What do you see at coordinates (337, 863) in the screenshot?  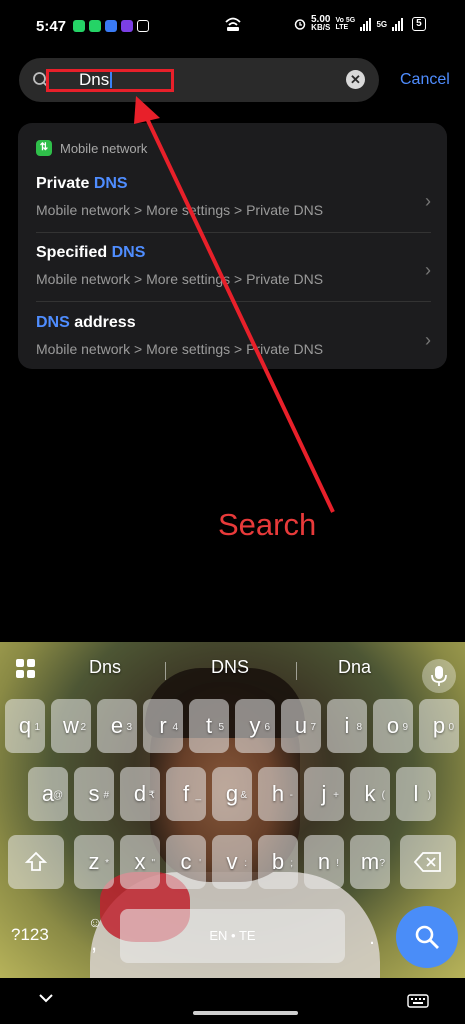 I see `key-hint: !` at bounding box center [337, 863].